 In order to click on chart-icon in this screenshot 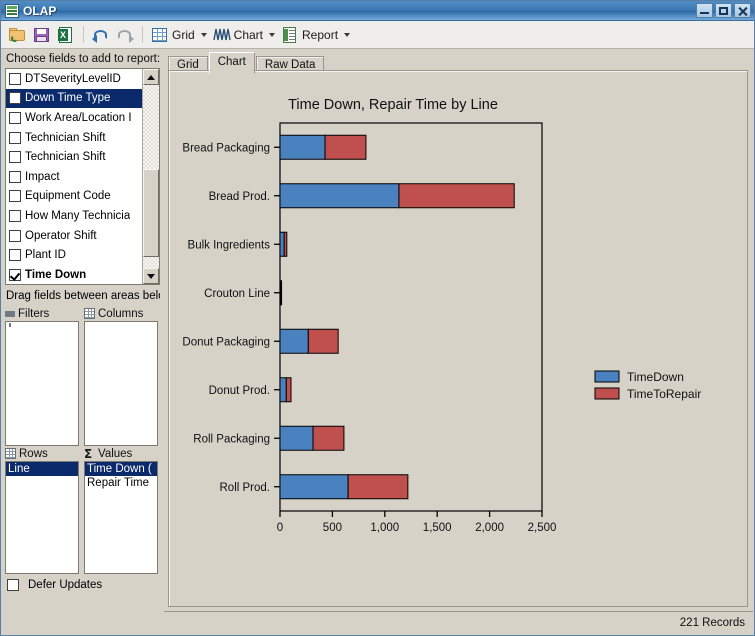, I will do `click(221, 35)`.